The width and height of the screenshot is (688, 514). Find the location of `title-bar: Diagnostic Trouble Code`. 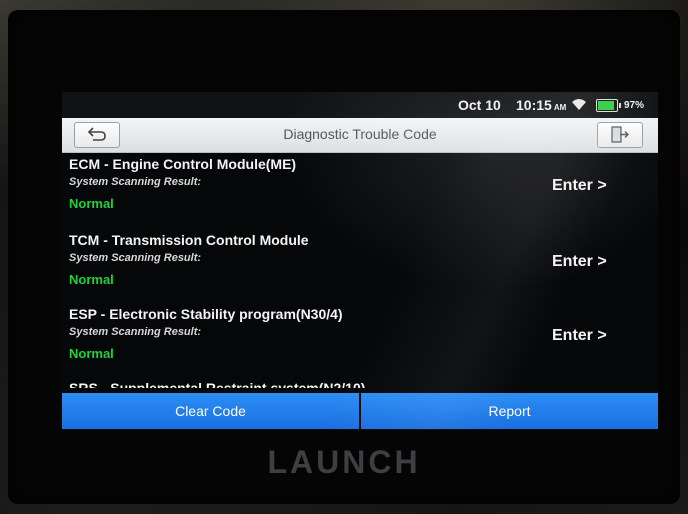

title-bar: Diagnostic Trouble Code is located at coordinates (360, 135).